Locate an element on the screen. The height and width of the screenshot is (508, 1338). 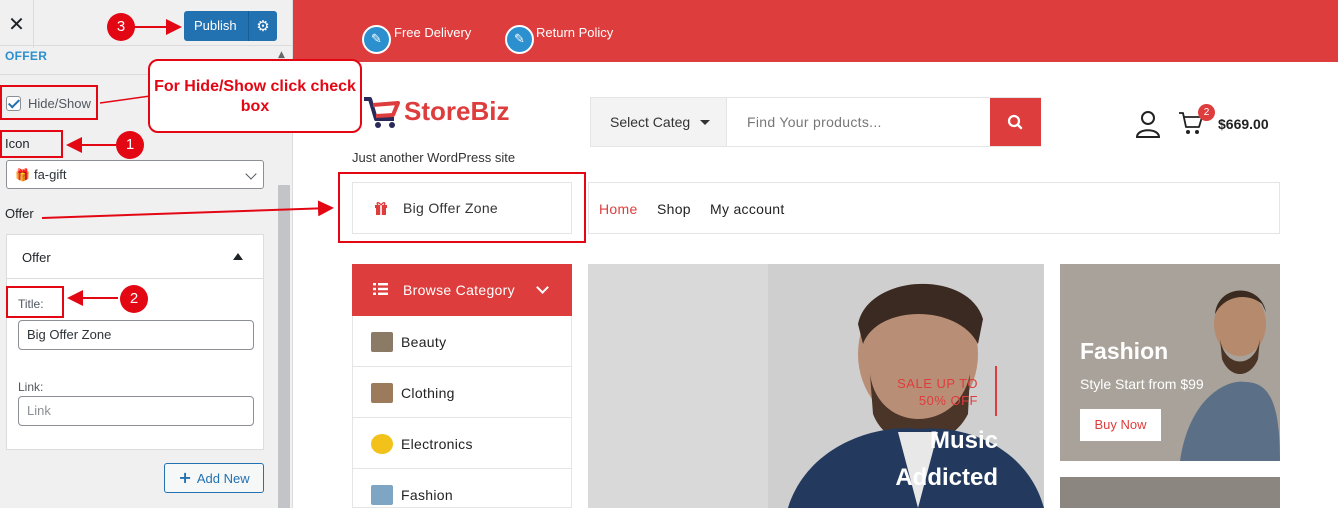
category-item: Fashion is located at coordinates (462, 488).